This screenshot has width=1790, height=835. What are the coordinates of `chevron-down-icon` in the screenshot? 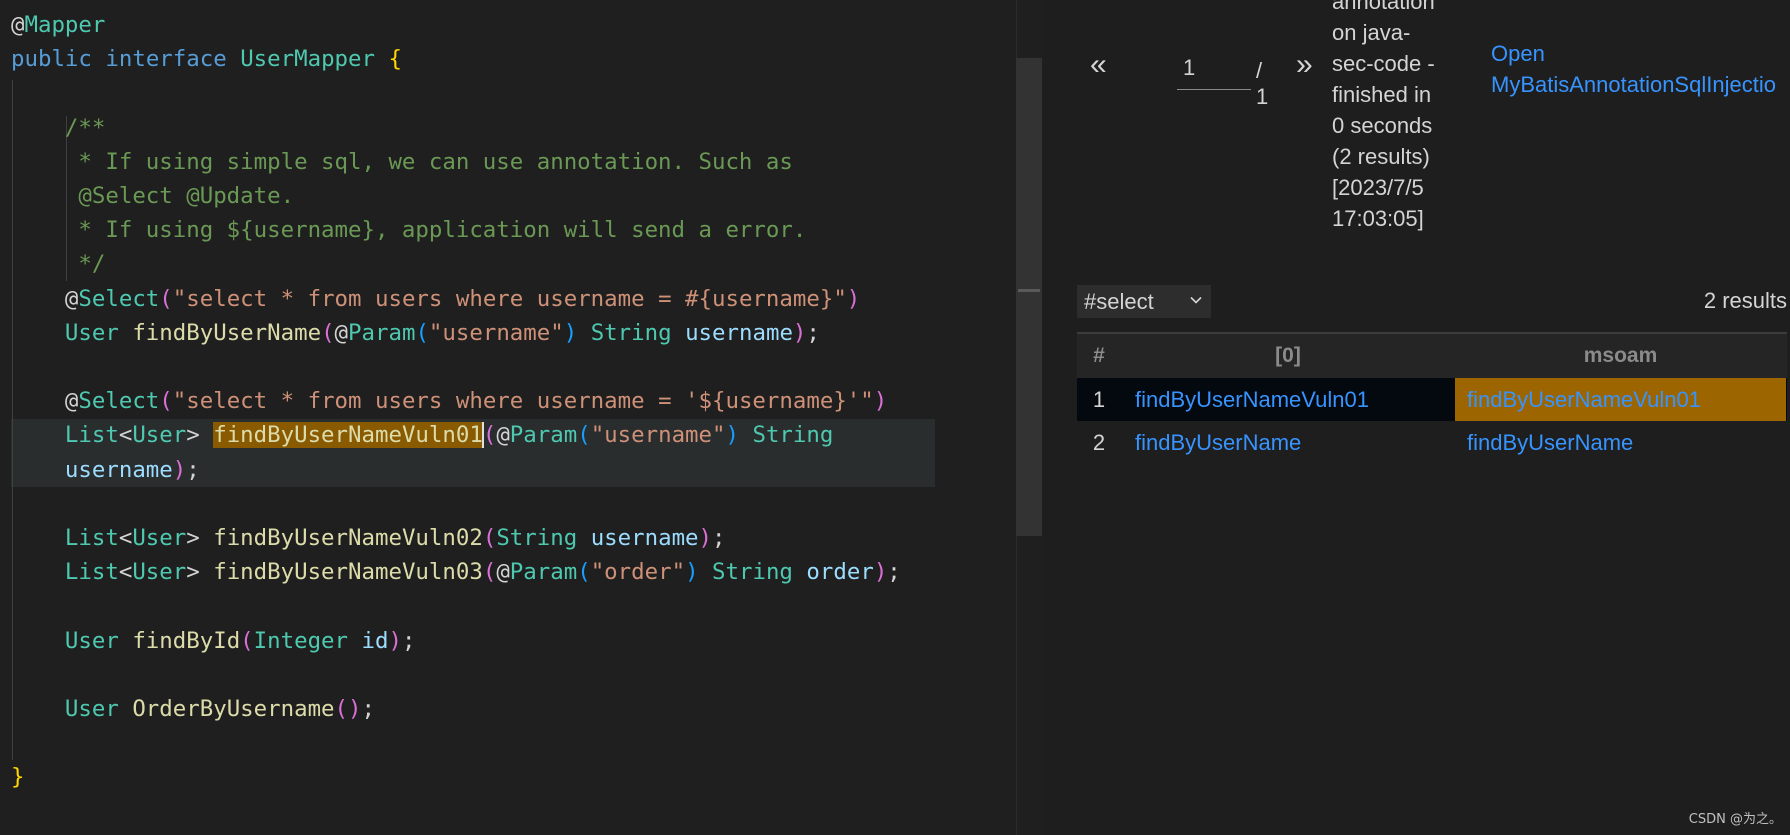 It's located at (1196, 300).